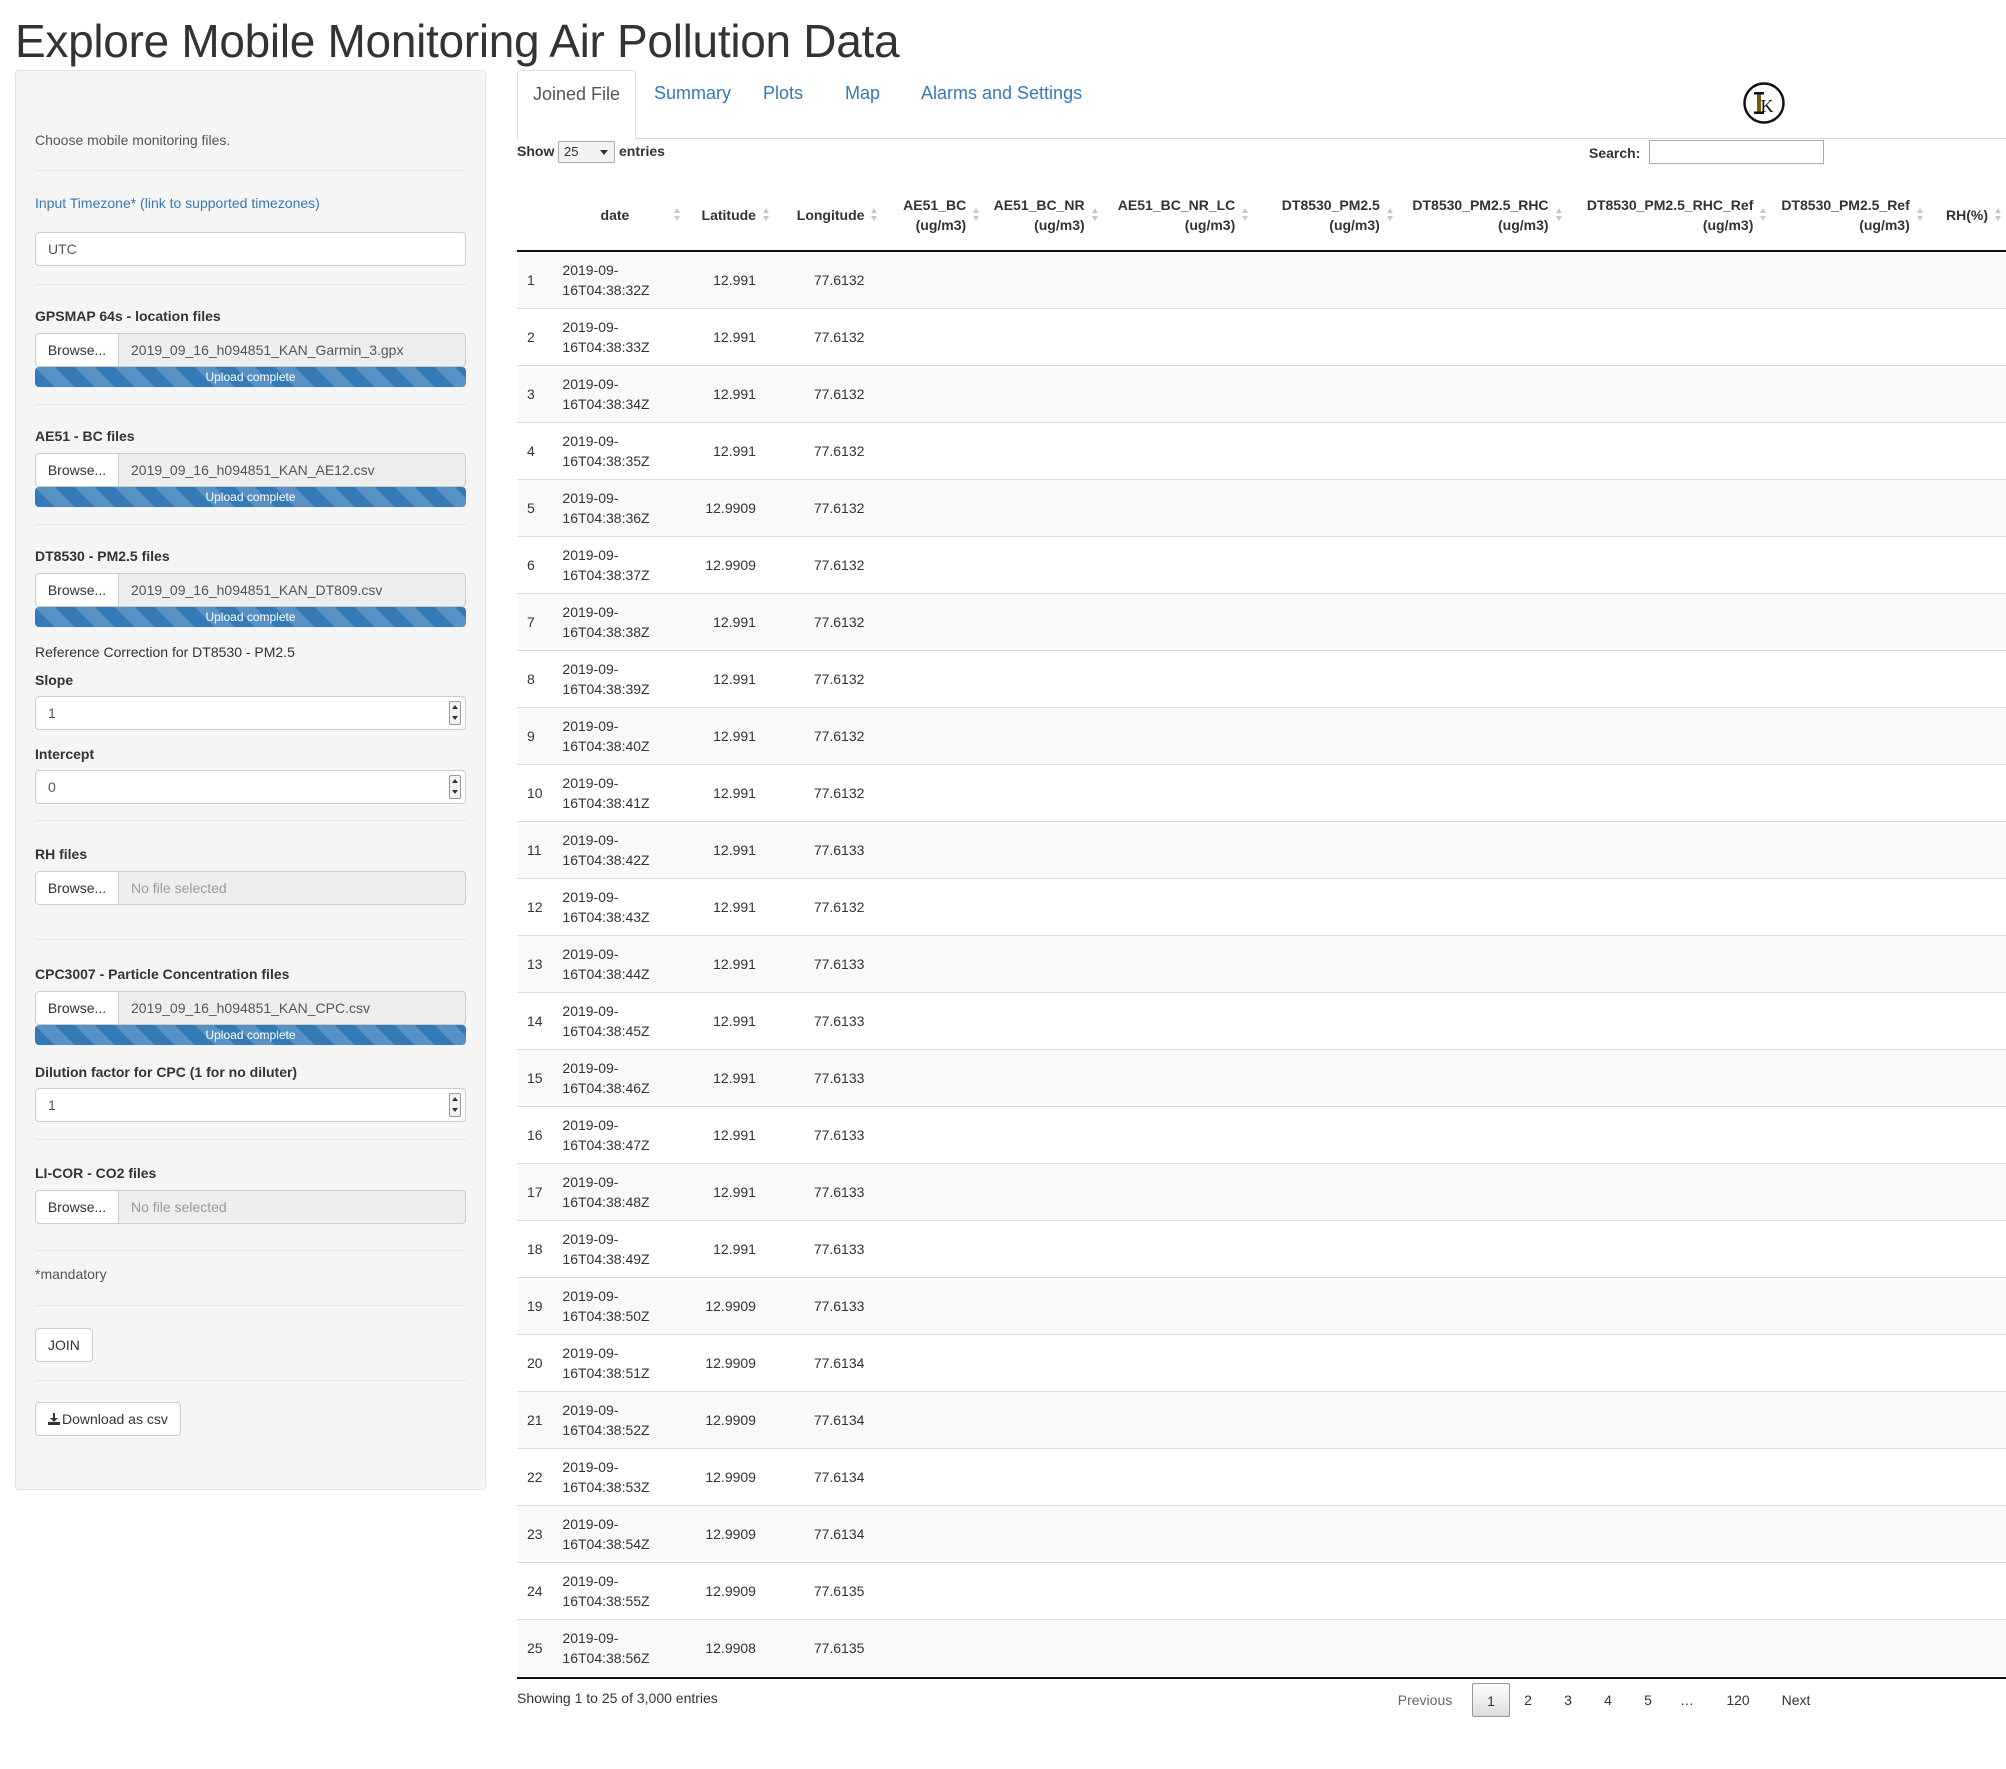 This screenshot has width=2006, height=1769. Describe the element at coordinates (1261, 393) in the screenshot. I see `table-row: 3 2019-09- 16T04:38:34Z 12.991 77.6132` at that location.